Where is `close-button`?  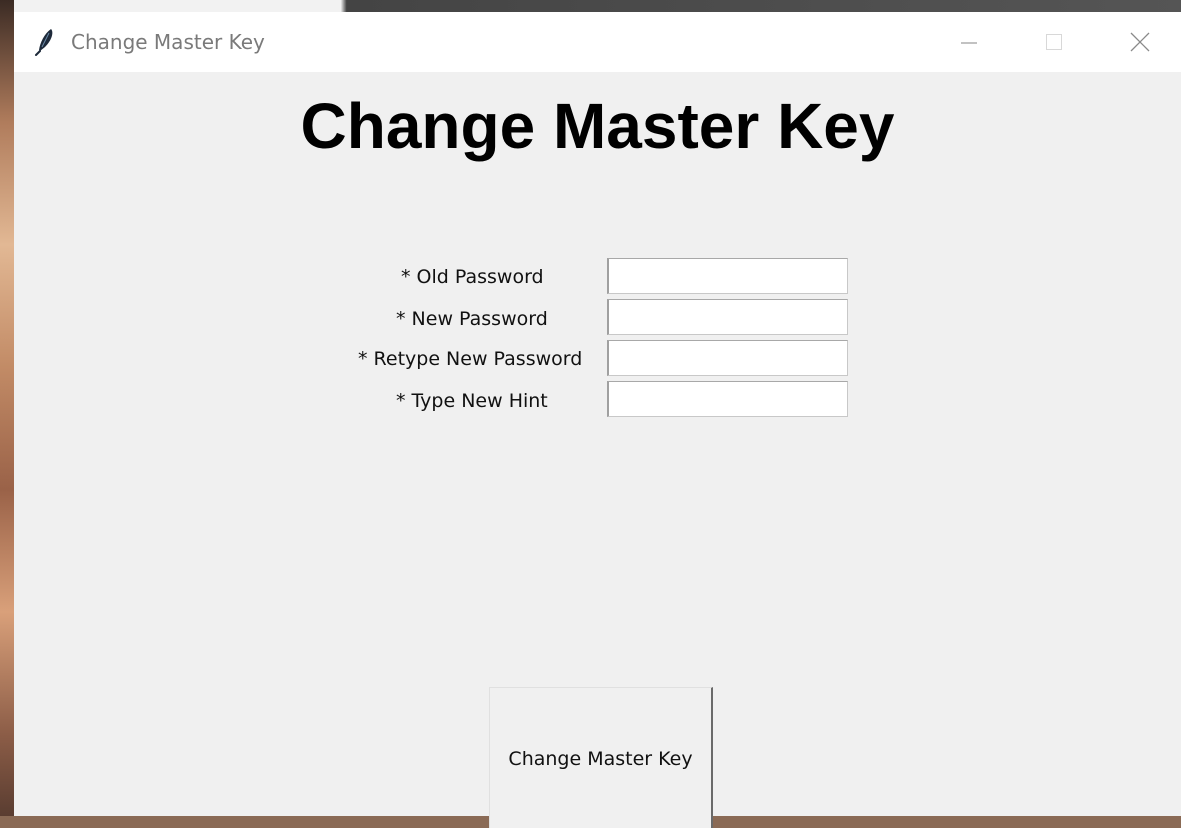 close-button is located at coordinates (1140, 42).